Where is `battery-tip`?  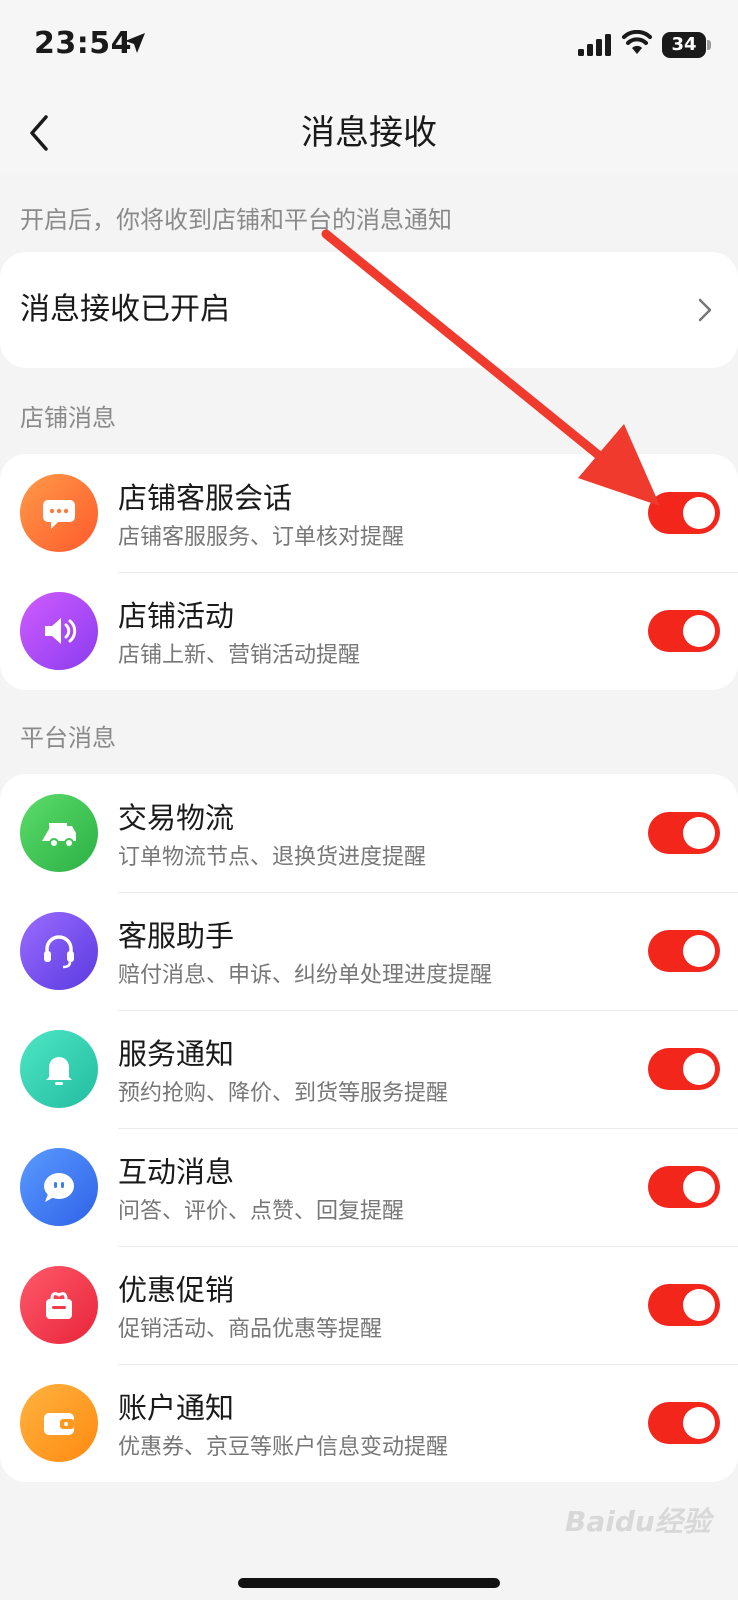
battery-tip is located at coordinates (709, 45).